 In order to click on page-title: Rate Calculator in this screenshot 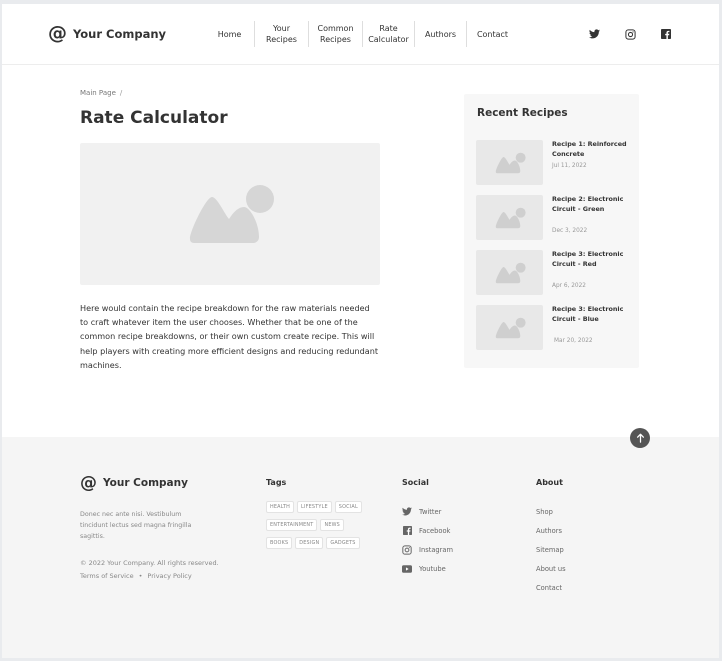, I will do `click(154, 118)`.